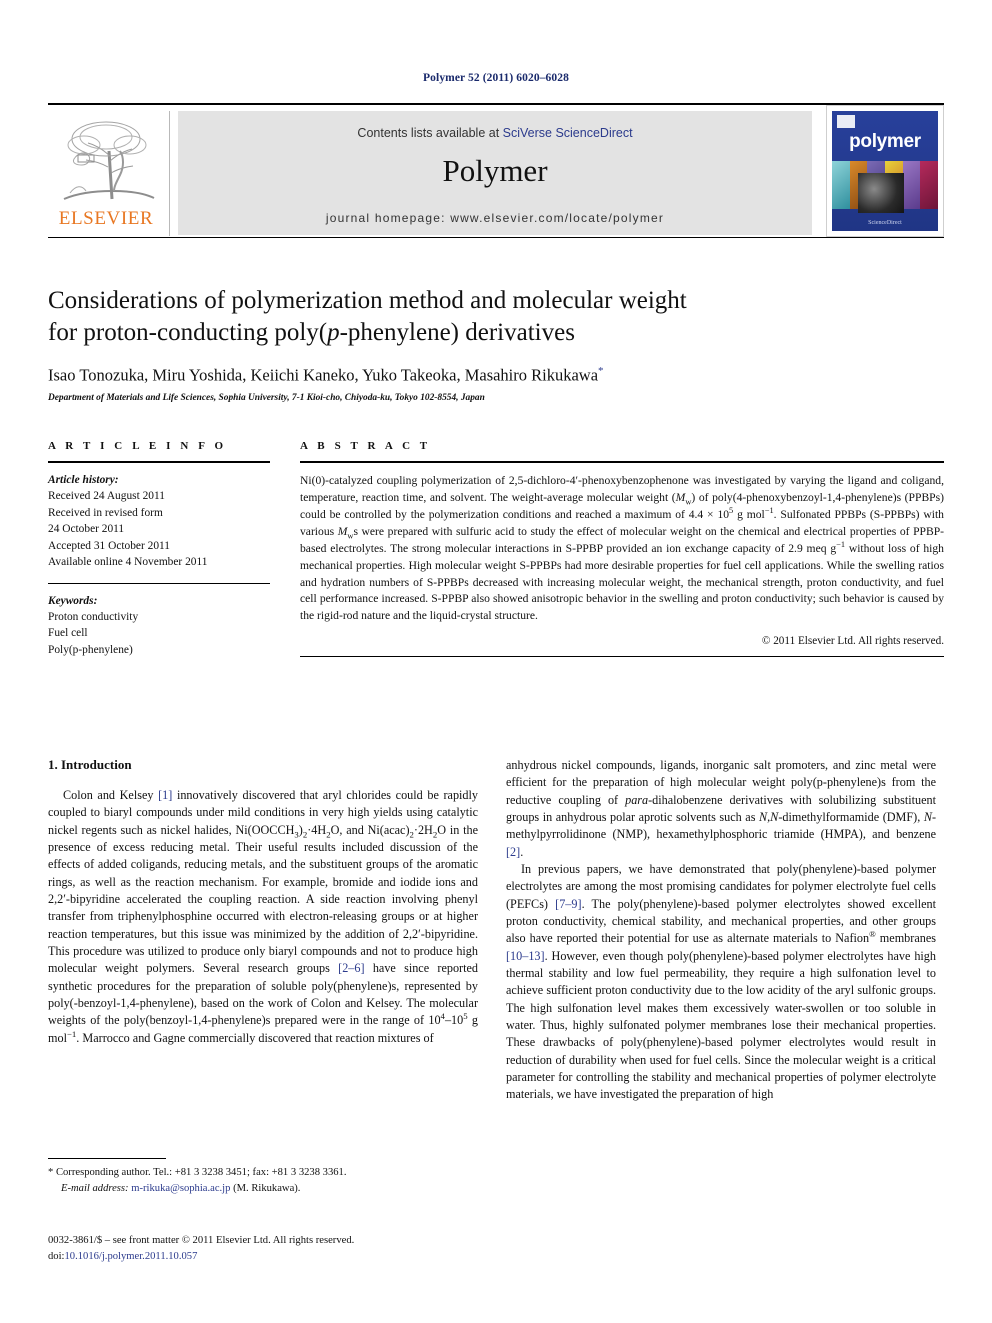 Image resolution: width=992 pixels, height=1323 pixels. I want to click on doi-label: doi:, so click(56, 1256).